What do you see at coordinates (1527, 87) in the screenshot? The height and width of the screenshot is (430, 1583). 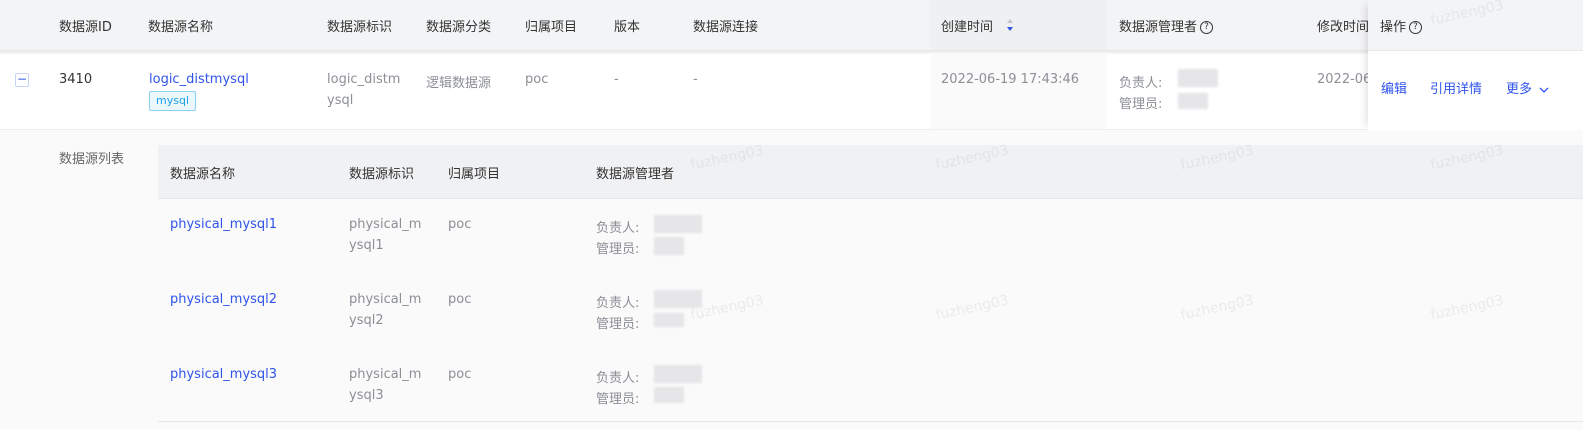 I see `more-dropdown: 更多` at bounding box center [1527, 87].